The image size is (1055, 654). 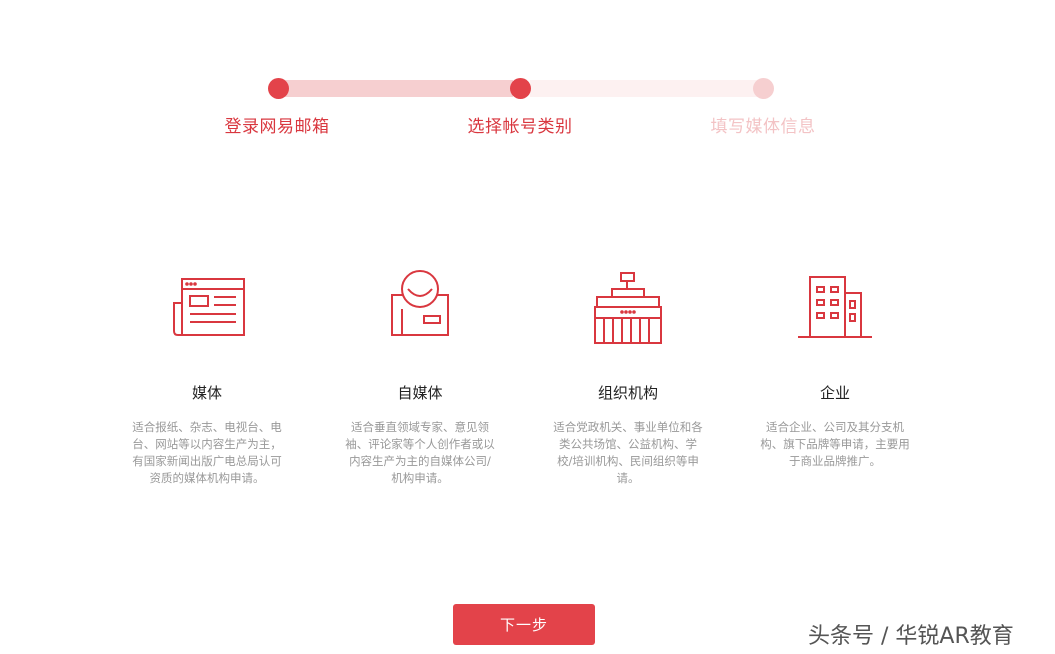 I want to click on account-type-description: 适合党政机关、事业单位和各类公共场馆、公益机构、学校/培训机构、民间组织等申请。, so click(x=628, y=452).